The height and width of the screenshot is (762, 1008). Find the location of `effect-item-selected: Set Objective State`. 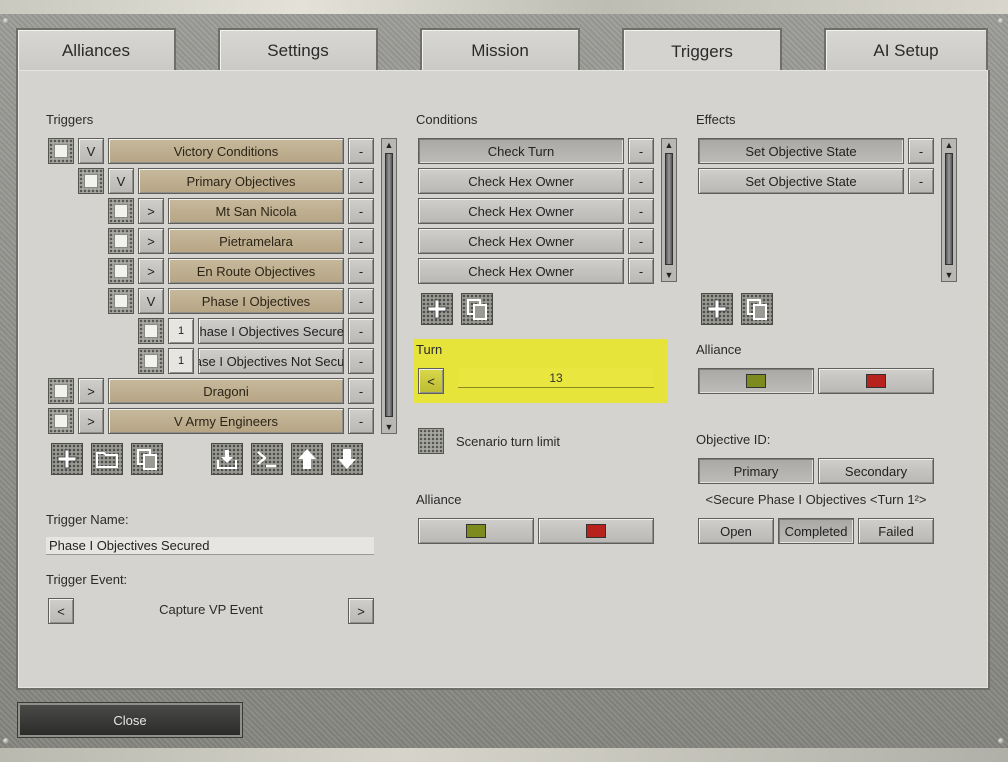

effect-item-selected: Set Objective State is located at coordinates (801, 151).